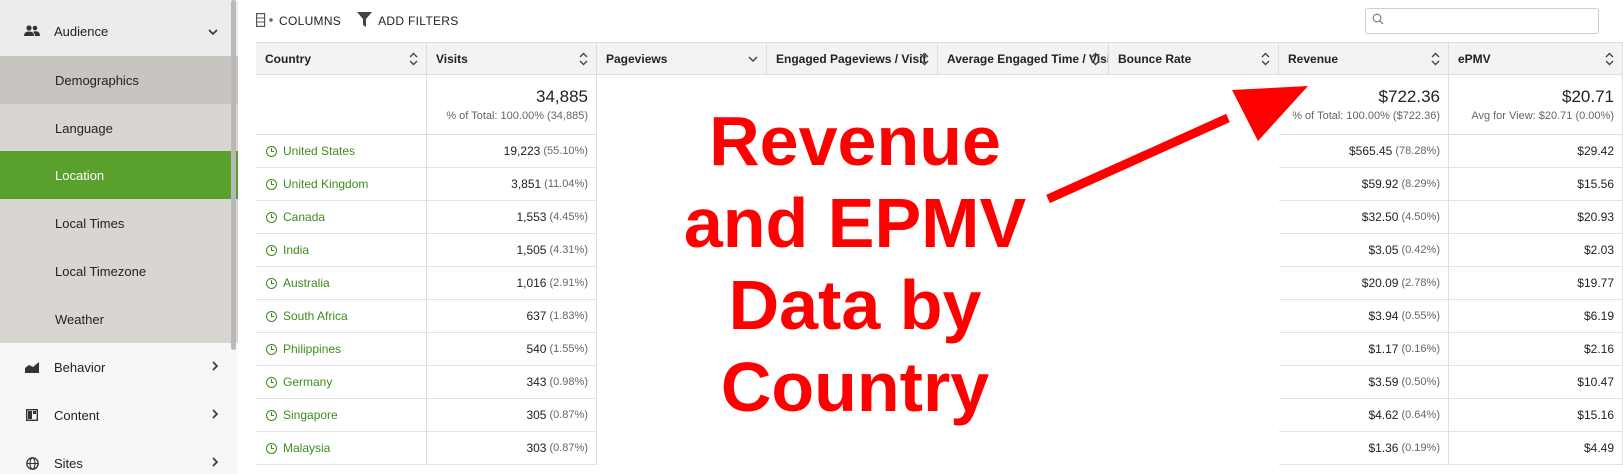 The width and height of the screenshot is (1623, 474). Describe the element at coordinates (855, 223) in the screenshot. I see `annotation-line: and EPMV` at that location.